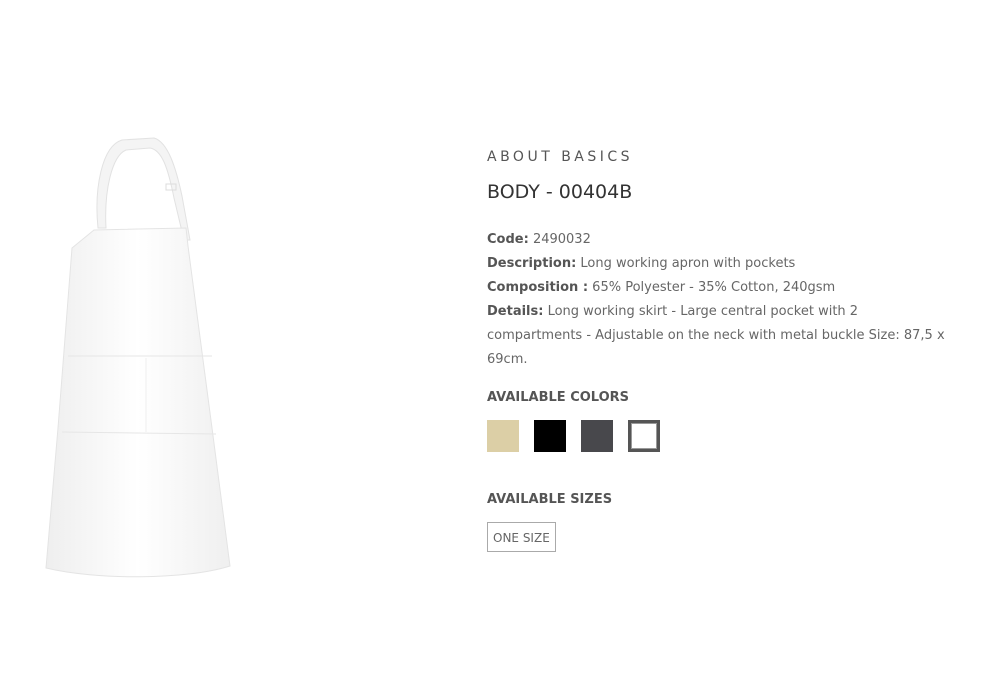 The image size is (991, 686). What do you see at coordinates (560, 192) in the screenshot?
I see `product-title: BODY - 00404B` at bounding box center [560, 192].